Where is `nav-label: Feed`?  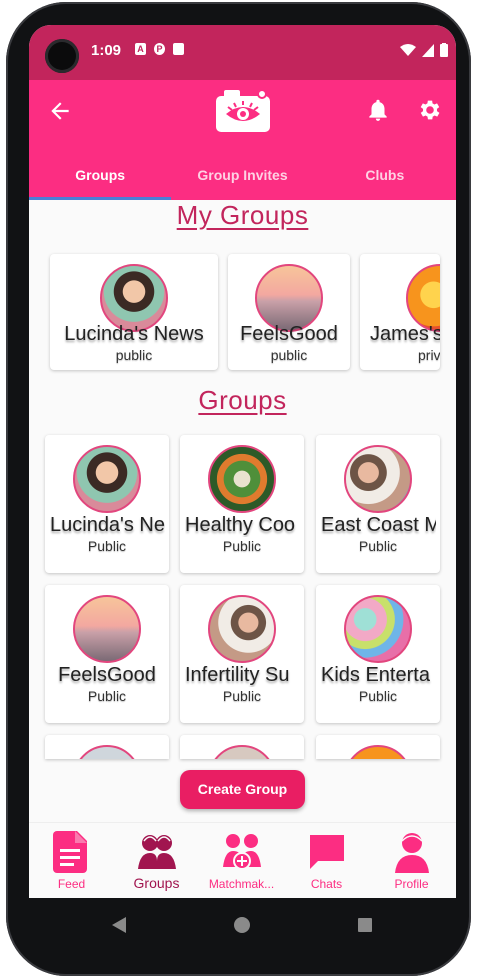
nav-label: Feed is located at coordinates (71, 884).